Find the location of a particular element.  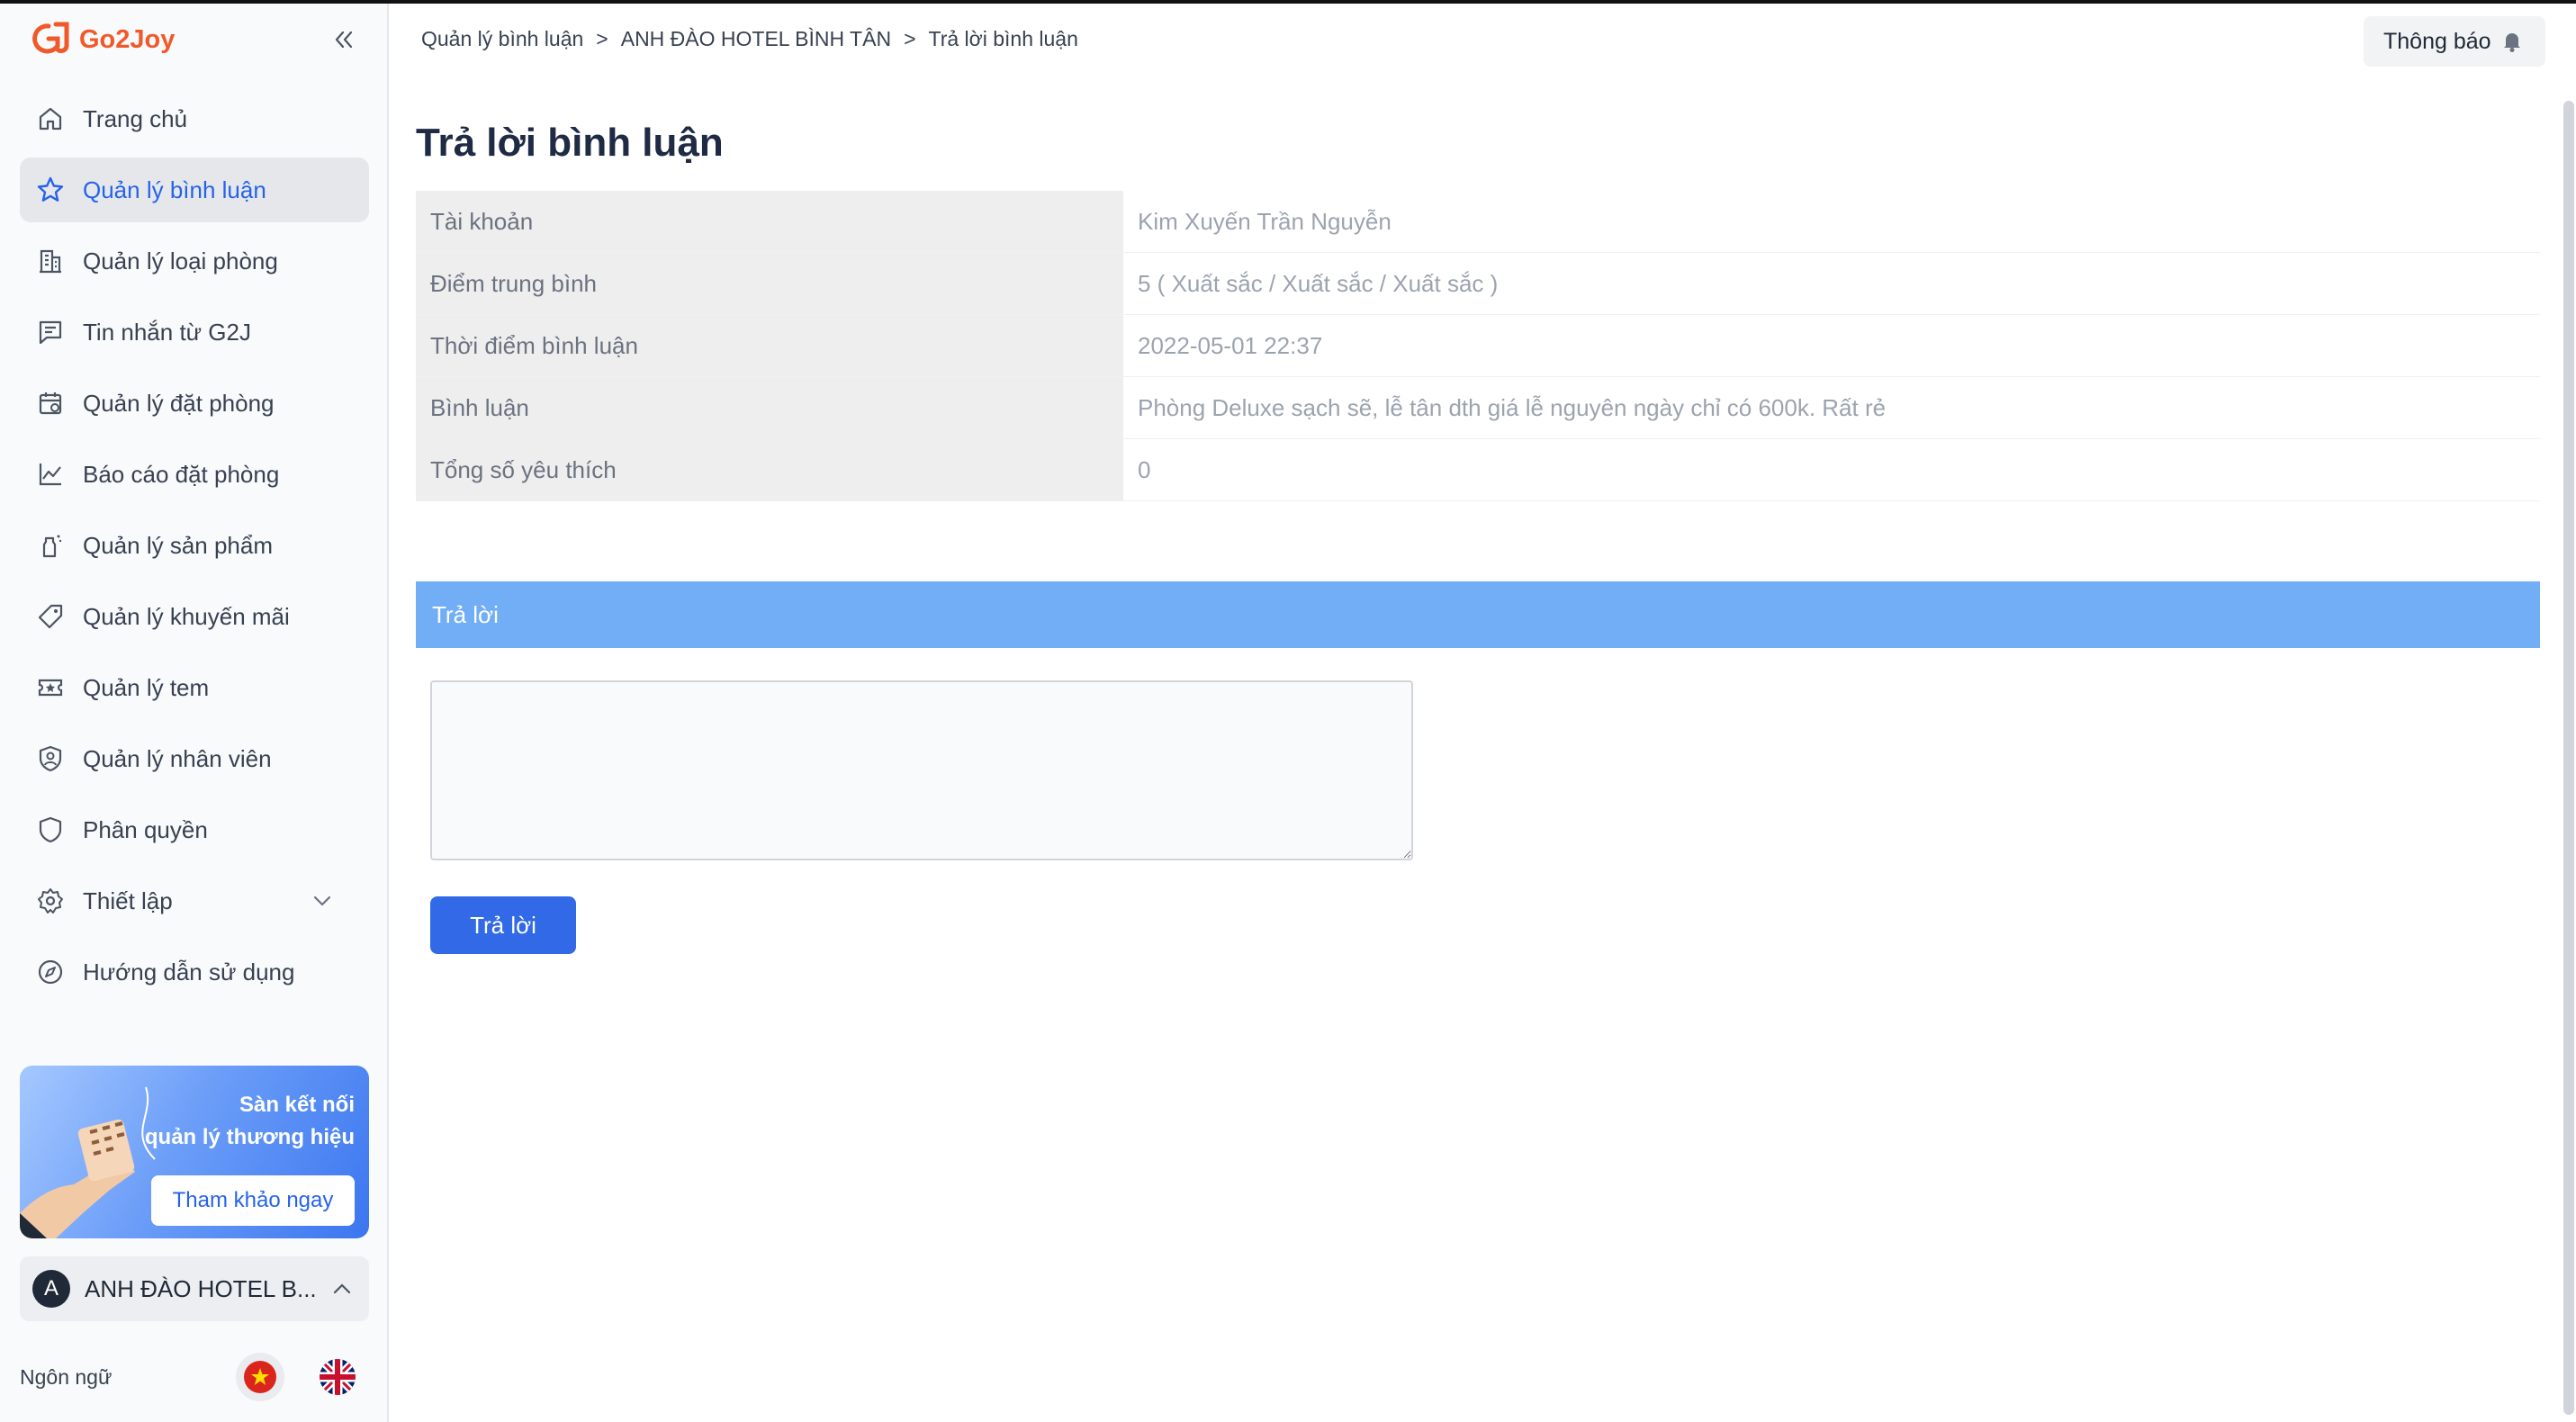

notifications-button: Thông báo is located at coordinates (2454, 42).